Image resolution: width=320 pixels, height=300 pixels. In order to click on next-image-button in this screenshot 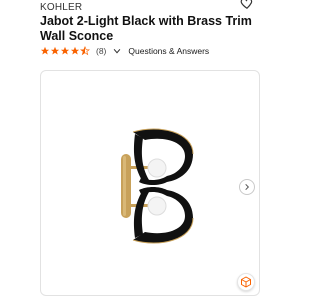, I will do `click(247, 187)`.